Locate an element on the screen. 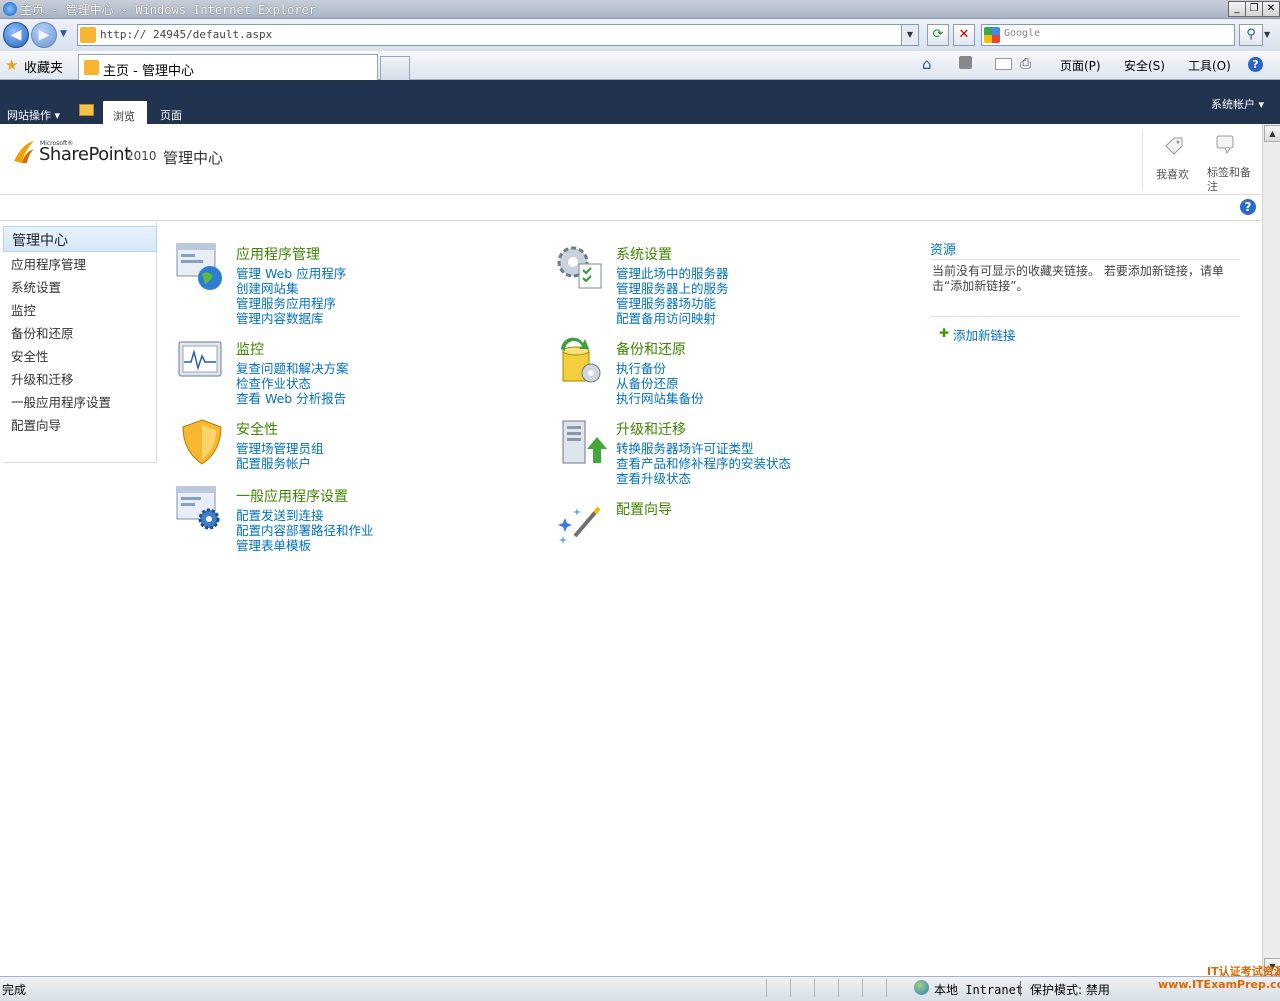 Image resolution: width=1280 pixels, height=1001 pixels. link-site-collection-backup: 执行网站集备份 is located at coordinates (660, 397).